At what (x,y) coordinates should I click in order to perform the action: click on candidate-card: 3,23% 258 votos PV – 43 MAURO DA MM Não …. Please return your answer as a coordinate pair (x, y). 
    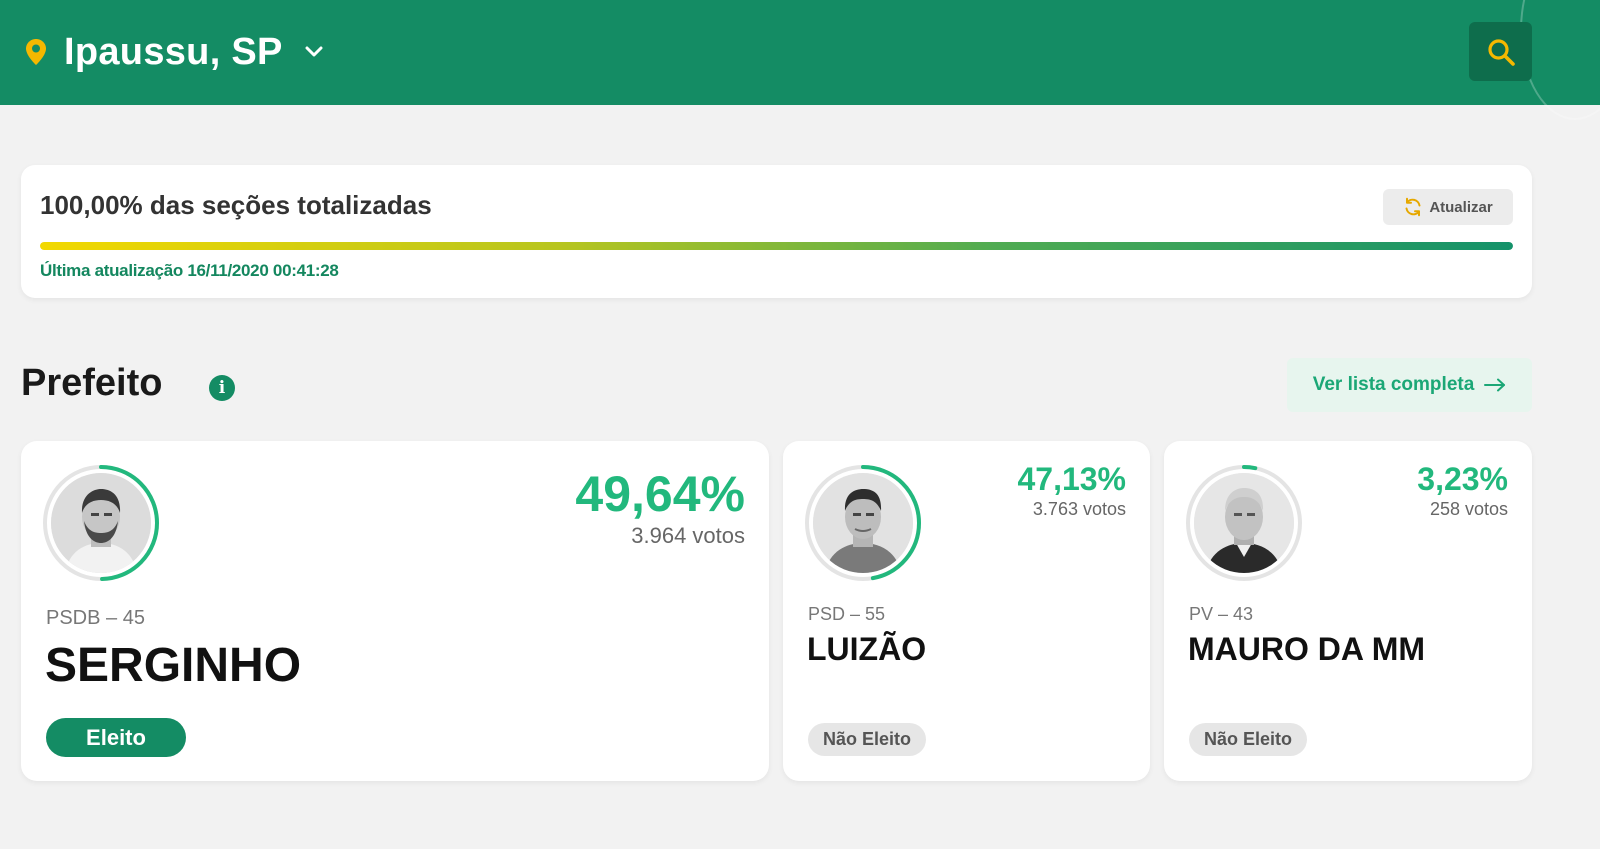
    Looking at the image, I should click on (1348, 611).